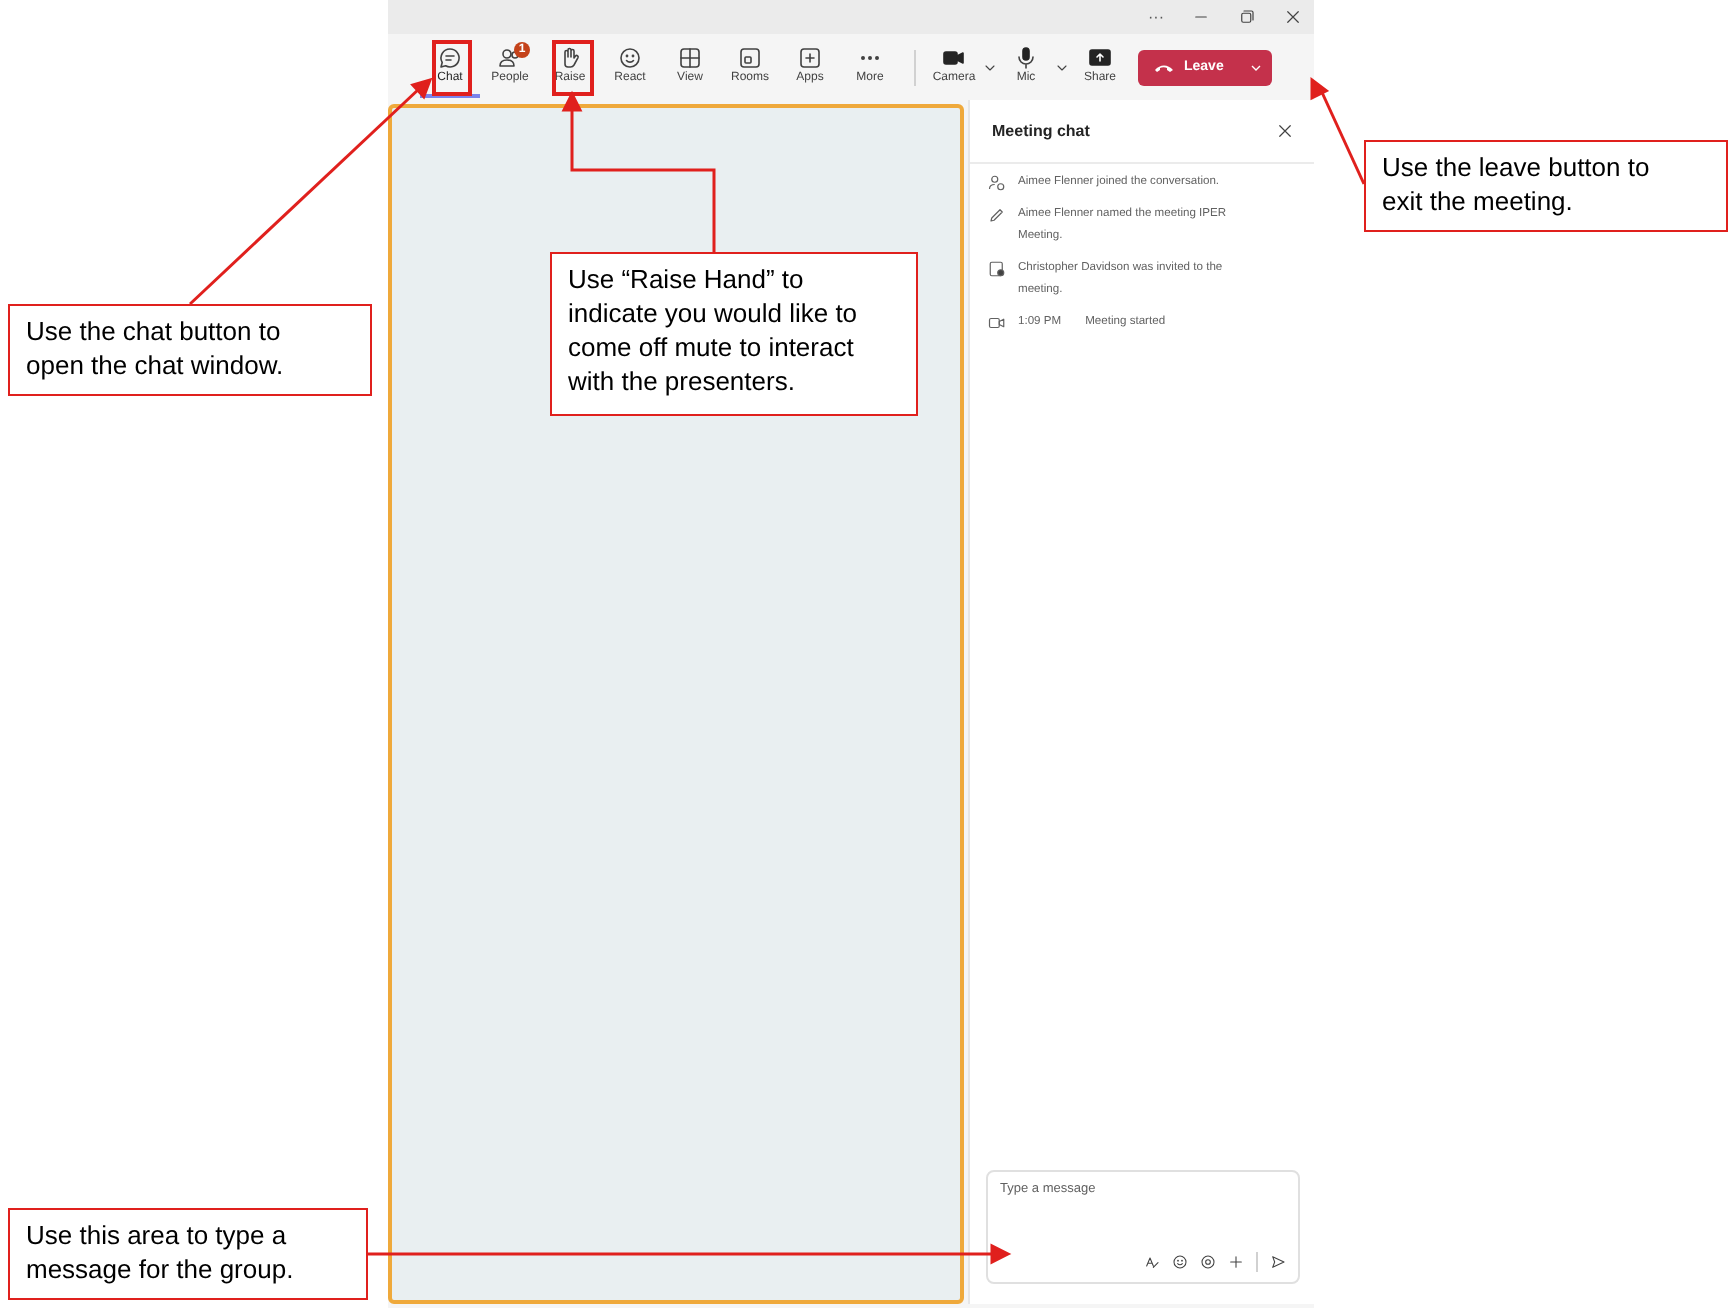 Image resolution: width=1730 pixels, height=1308 pixels. Describe the element at coordinates (734, 334) in the screenshot. I see `callout-note: Use “Raise Hand” to indicate you would like to come off mute to interact with the presenters.` at that location.